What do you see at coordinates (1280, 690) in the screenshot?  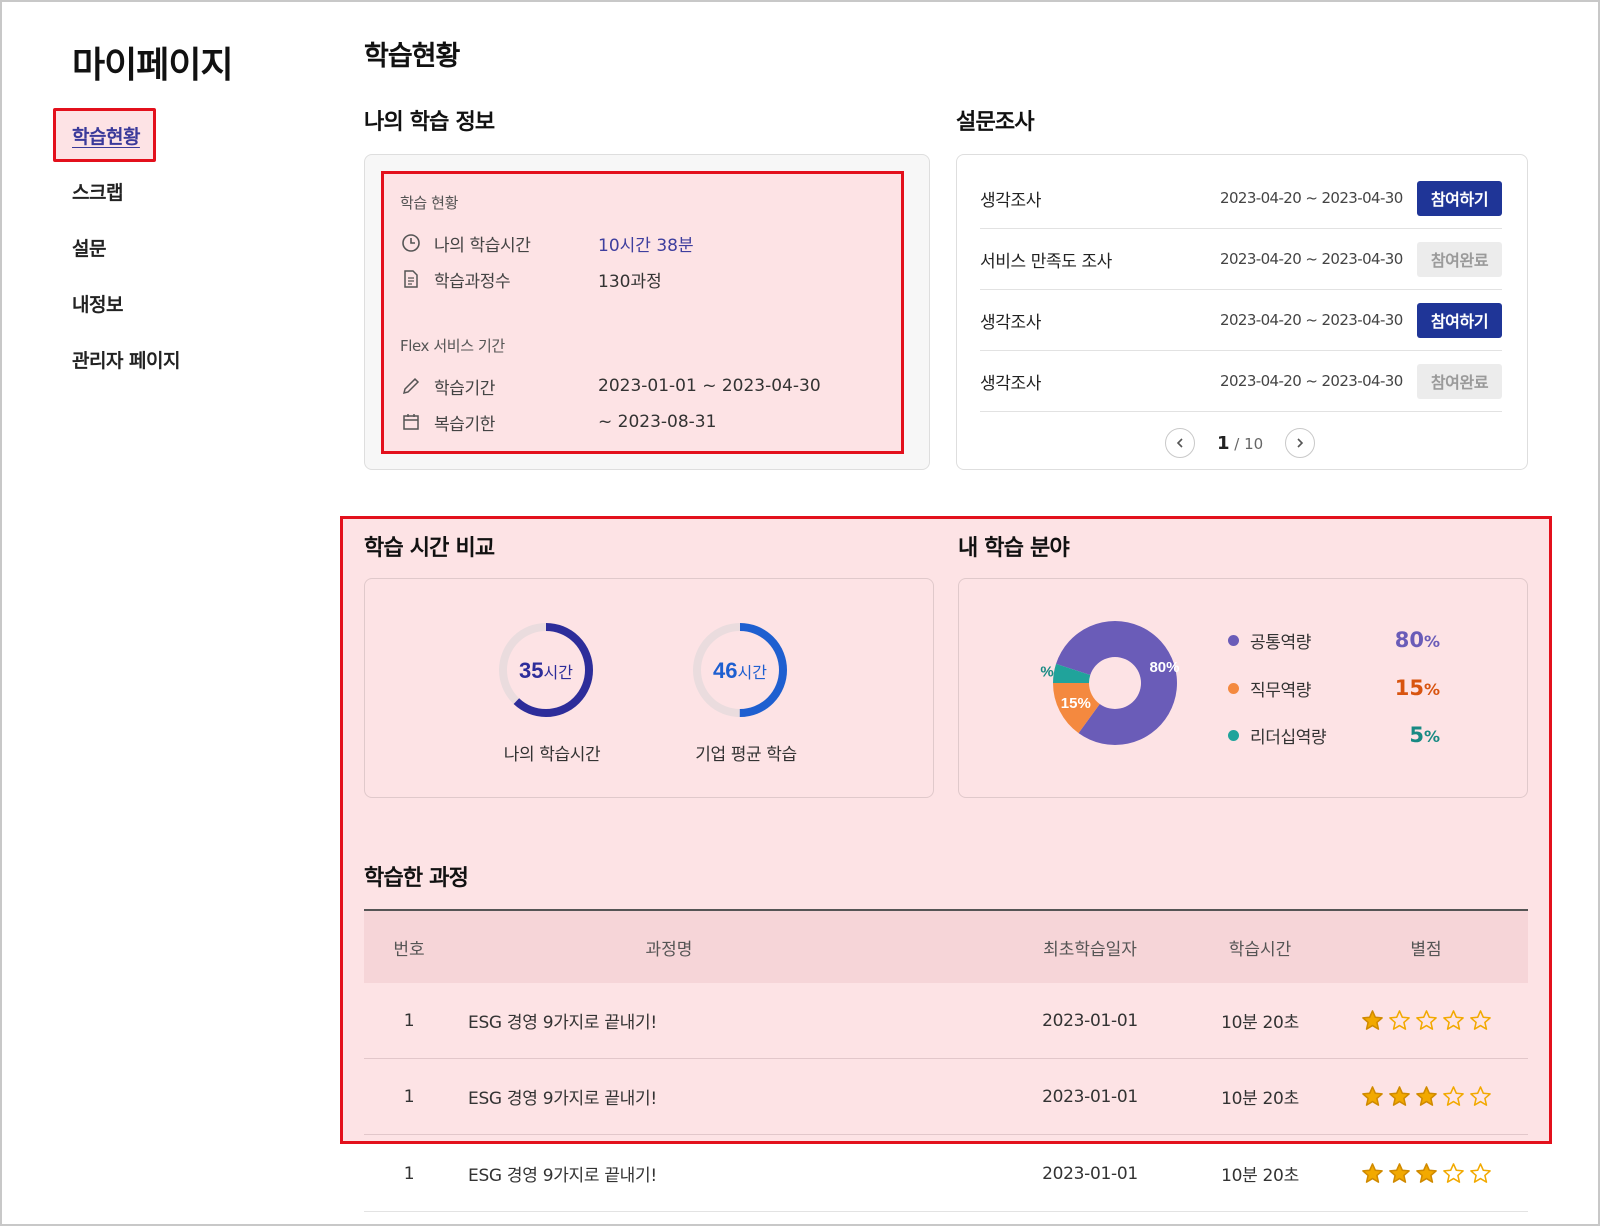 I see `legend-name: 직무역량` at bounding box center [1280, 690].